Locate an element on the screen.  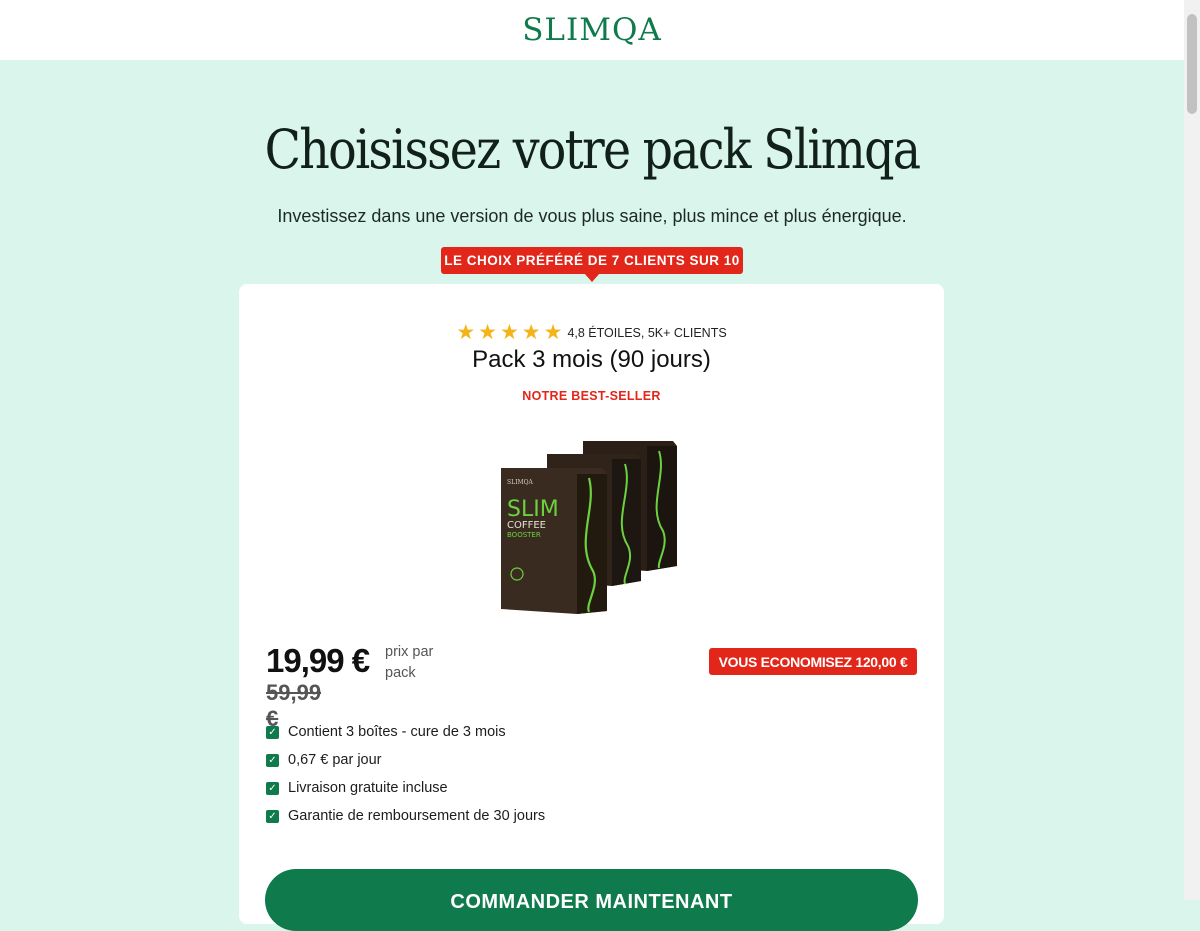
product-box-front: SLIMQA SLIM COFFEE BOOSTER is located at coordinates (554, 541).